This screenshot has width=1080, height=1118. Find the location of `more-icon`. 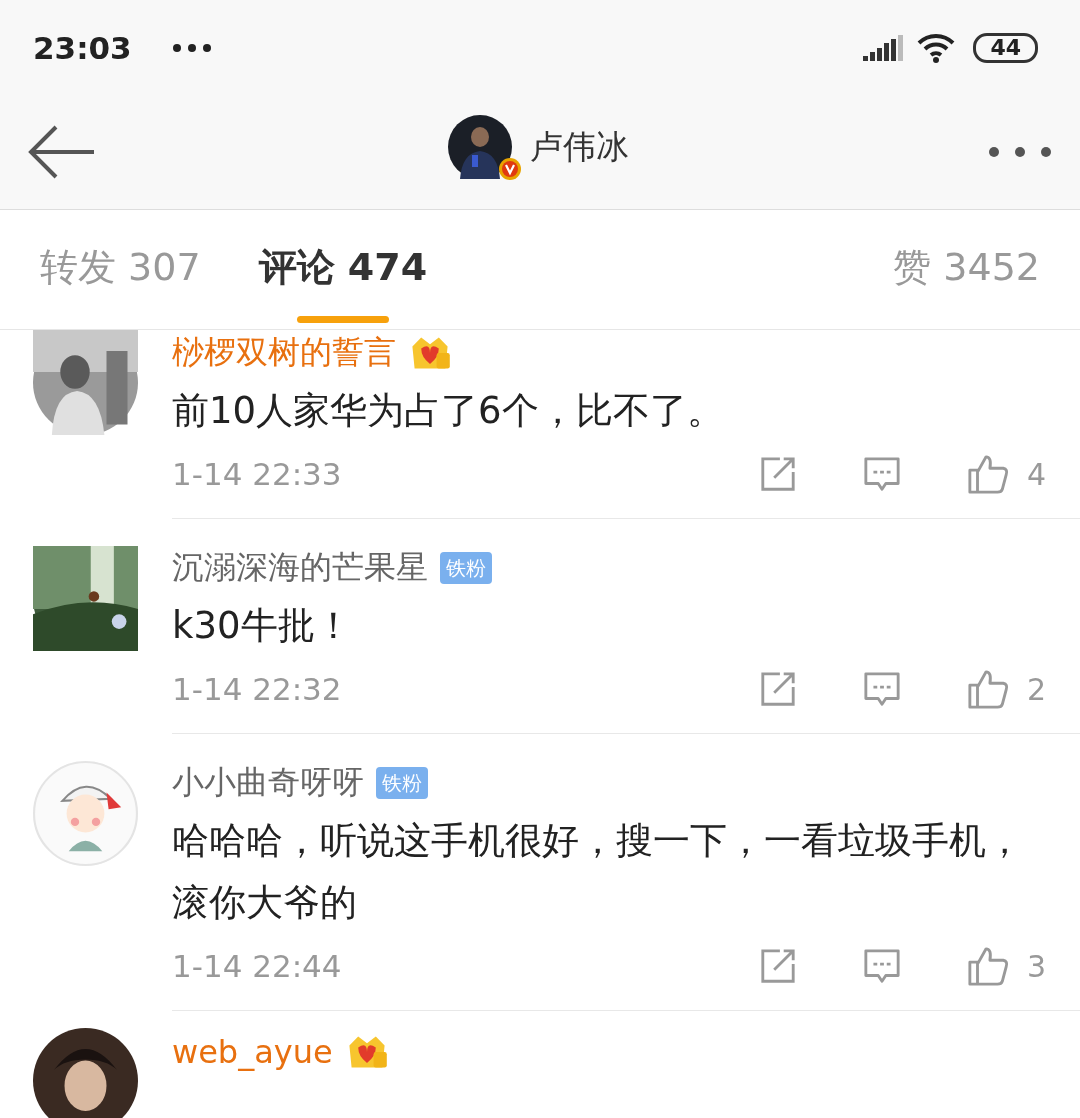

more-icon is located at coordinates (1020, 152).